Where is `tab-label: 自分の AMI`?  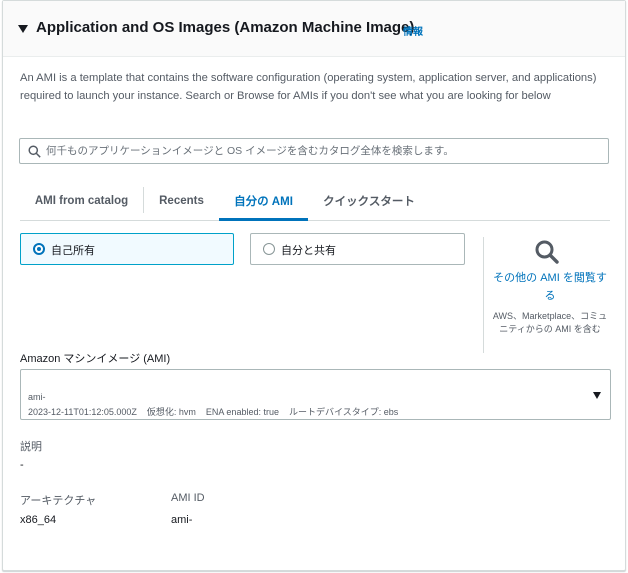 tab-label: 自分の AMI is located at coordinates (263, 201).